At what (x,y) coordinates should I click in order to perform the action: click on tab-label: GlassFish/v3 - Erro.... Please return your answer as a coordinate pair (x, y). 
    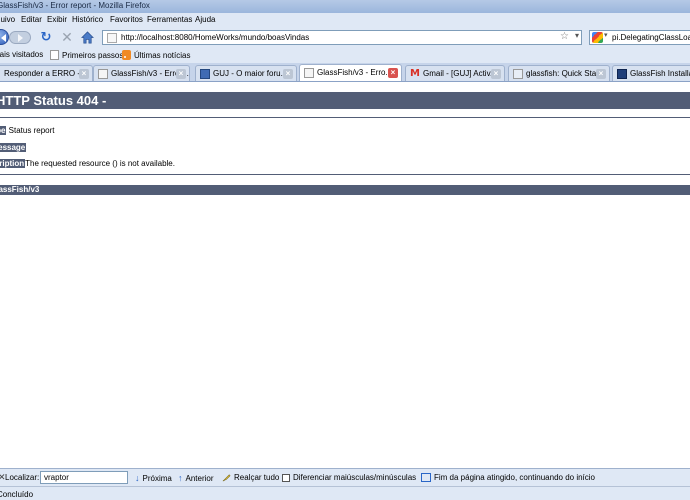
    Looking at the image, I should click on (355, 72).